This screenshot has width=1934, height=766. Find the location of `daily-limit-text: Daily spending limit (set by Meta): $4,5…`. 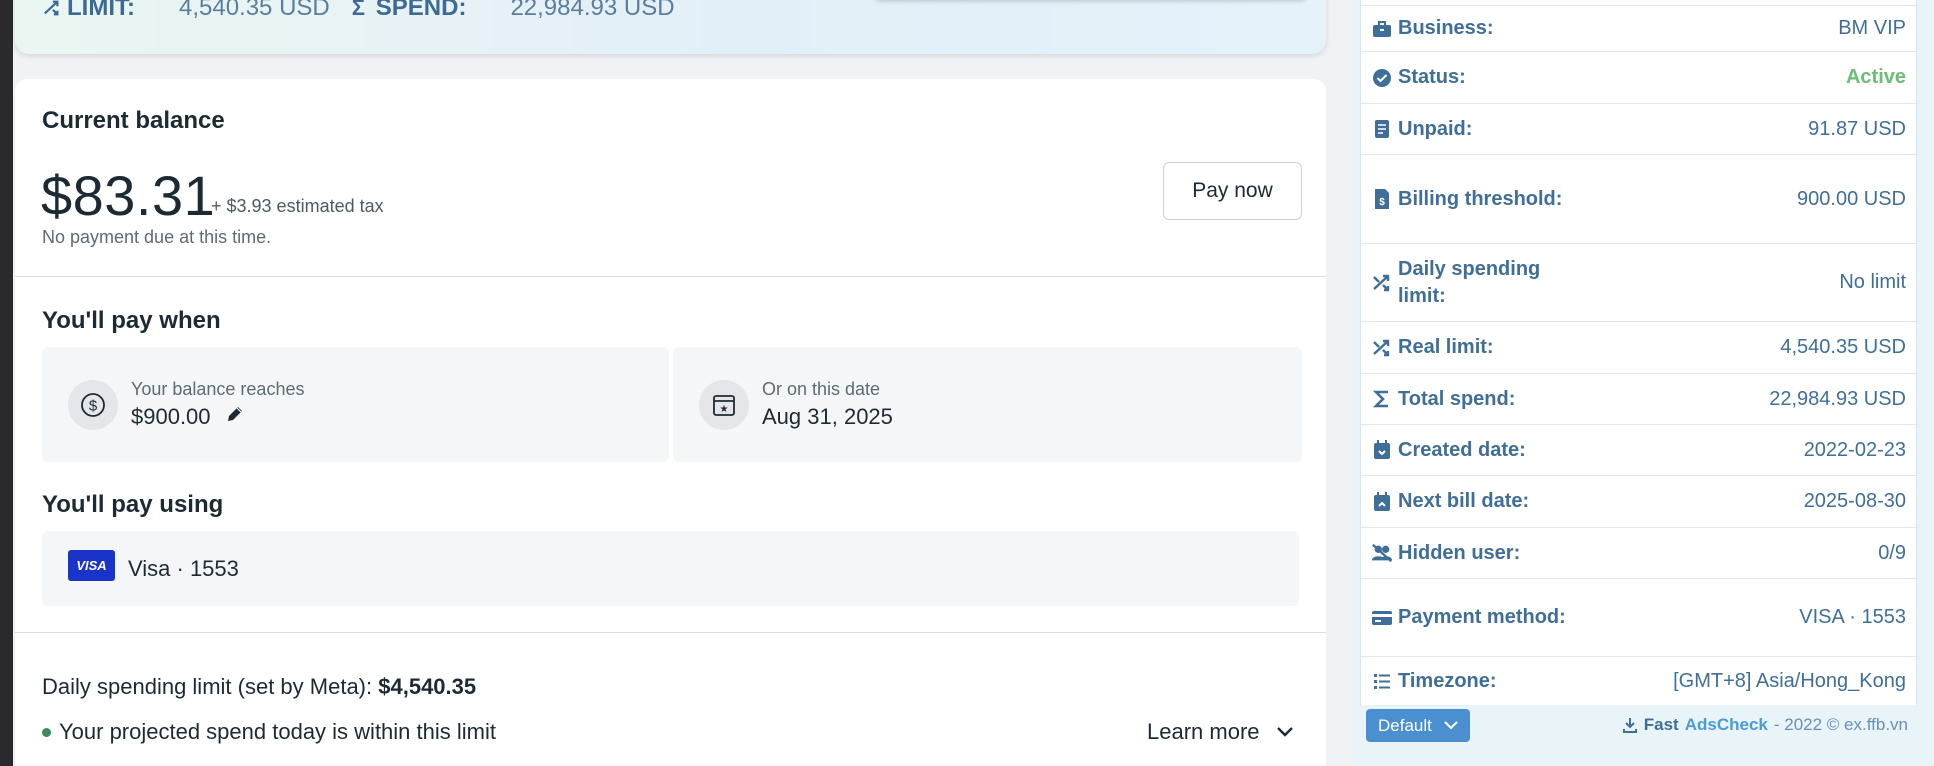

daily-limit-text: Daily spending limit (set by Meta): $4,5… is located at coordinates (259, 687).